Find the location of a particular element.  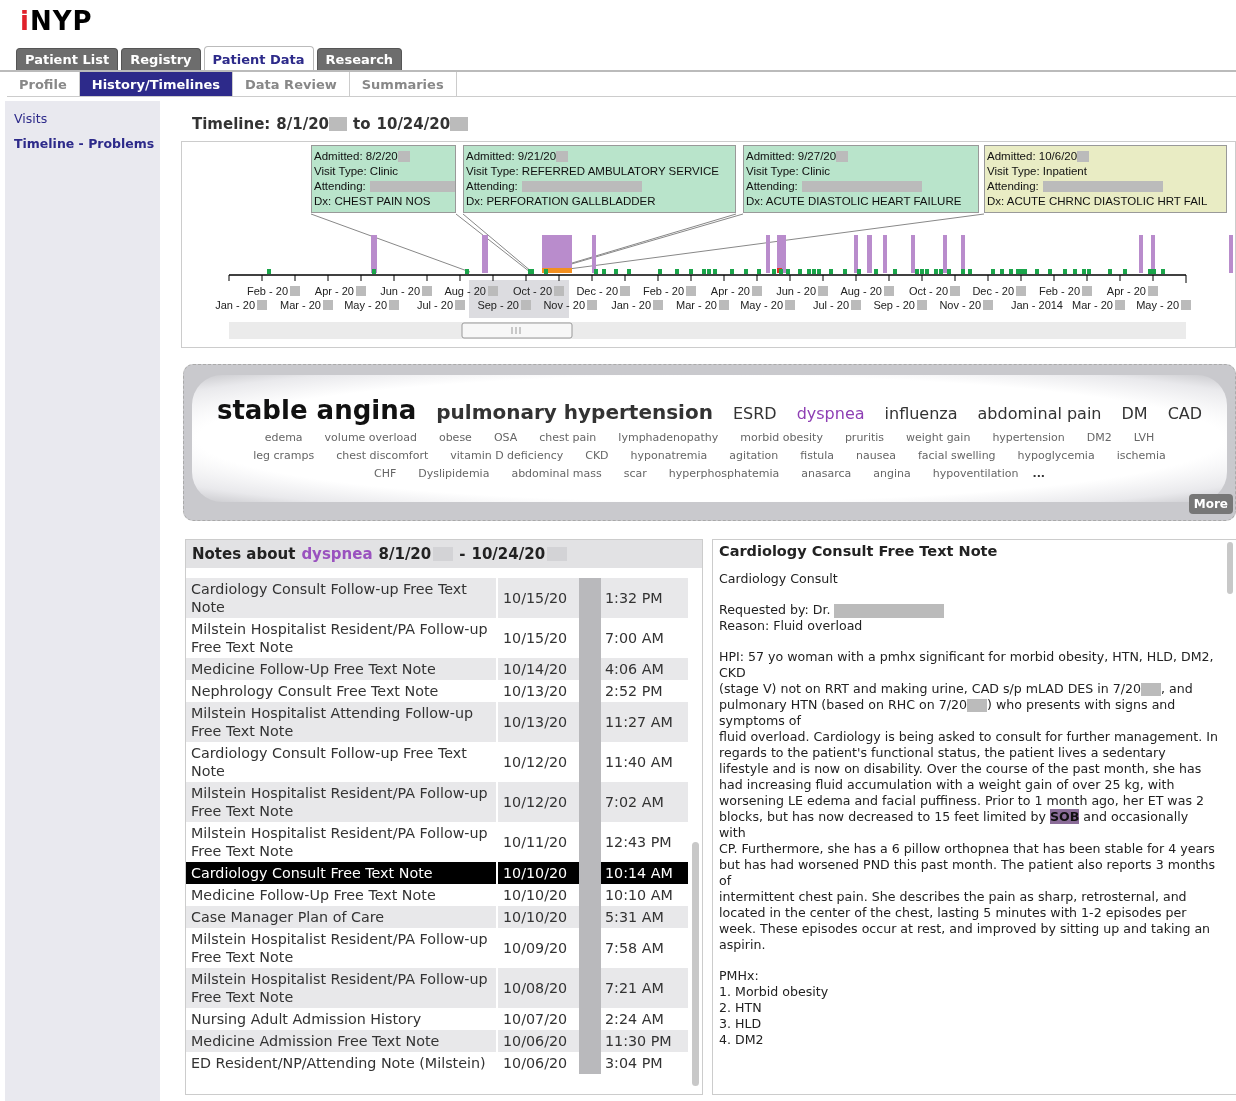

month-label: Sep - 20 is located at coordinates (894, 305).